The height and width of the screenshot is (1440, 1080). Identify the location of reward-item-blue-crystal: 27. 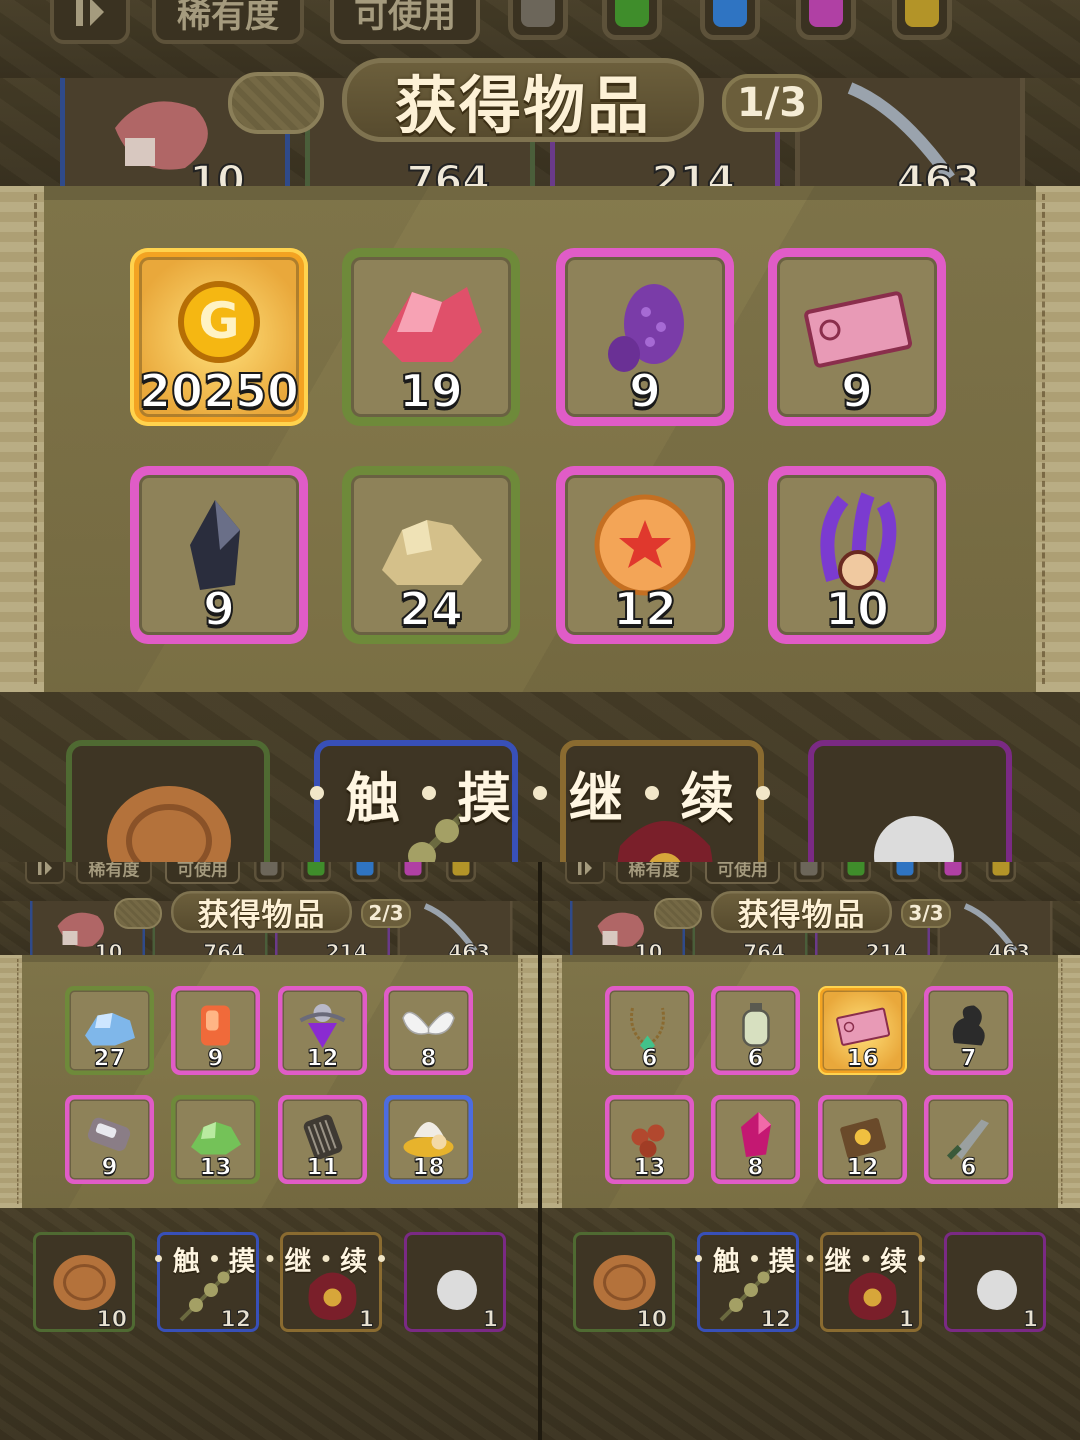
(109, 1030).